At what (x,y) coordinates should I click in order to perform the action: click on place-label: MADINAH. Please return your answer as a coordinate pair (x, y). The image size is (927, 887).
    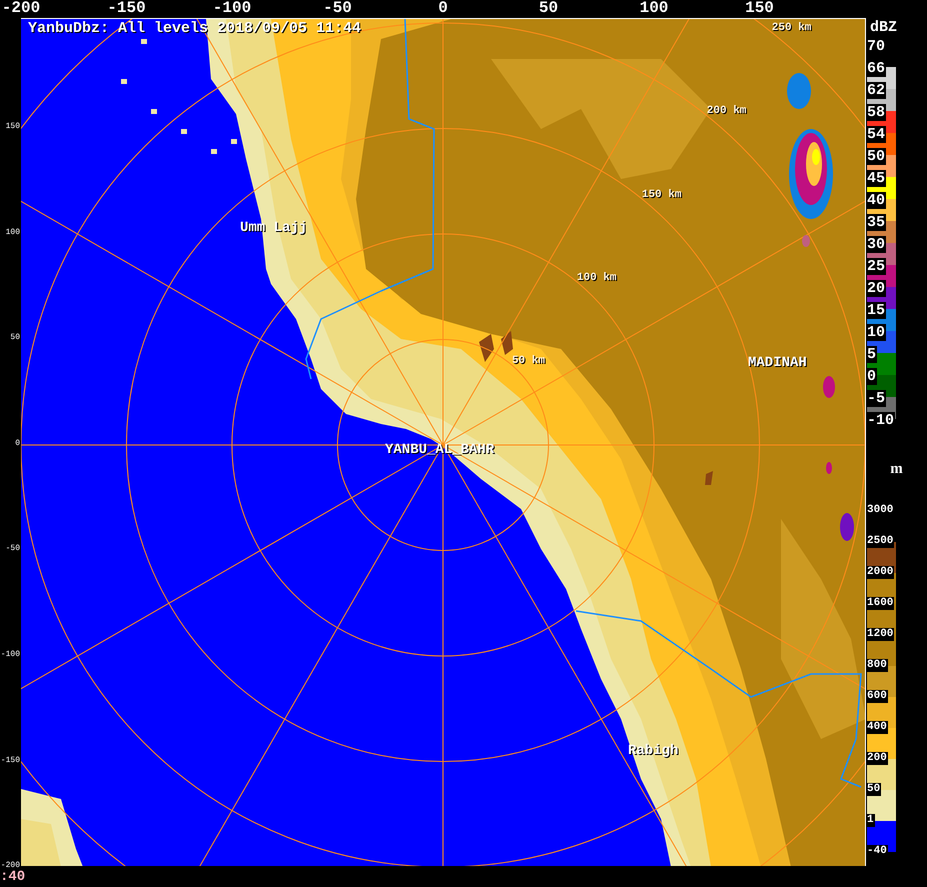
    Looking at the image, I should click on (777, 363).